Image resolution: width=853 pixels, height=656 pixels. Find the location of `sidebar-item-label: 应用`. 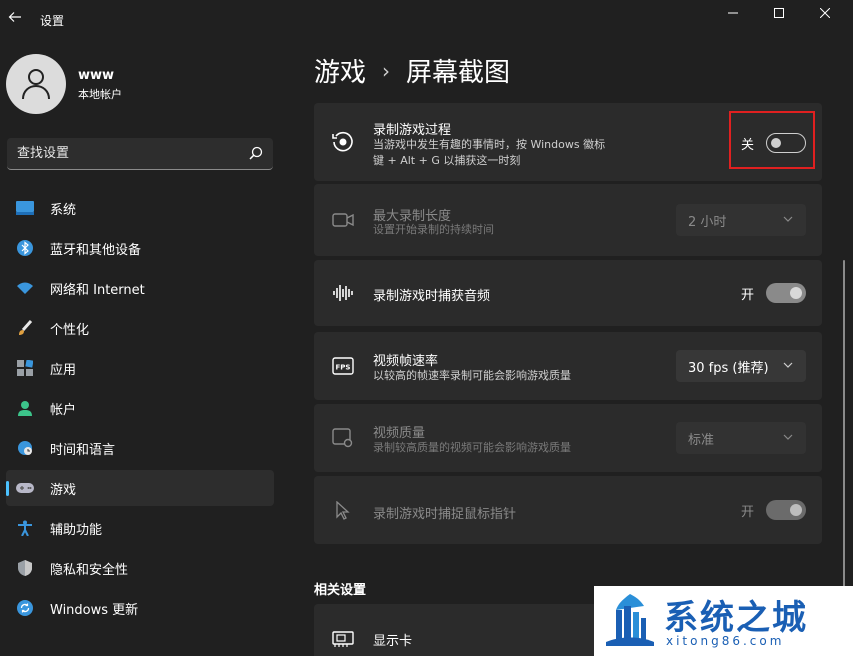

sidebar-item-label: 应用 is located at coordinates (63, 370).